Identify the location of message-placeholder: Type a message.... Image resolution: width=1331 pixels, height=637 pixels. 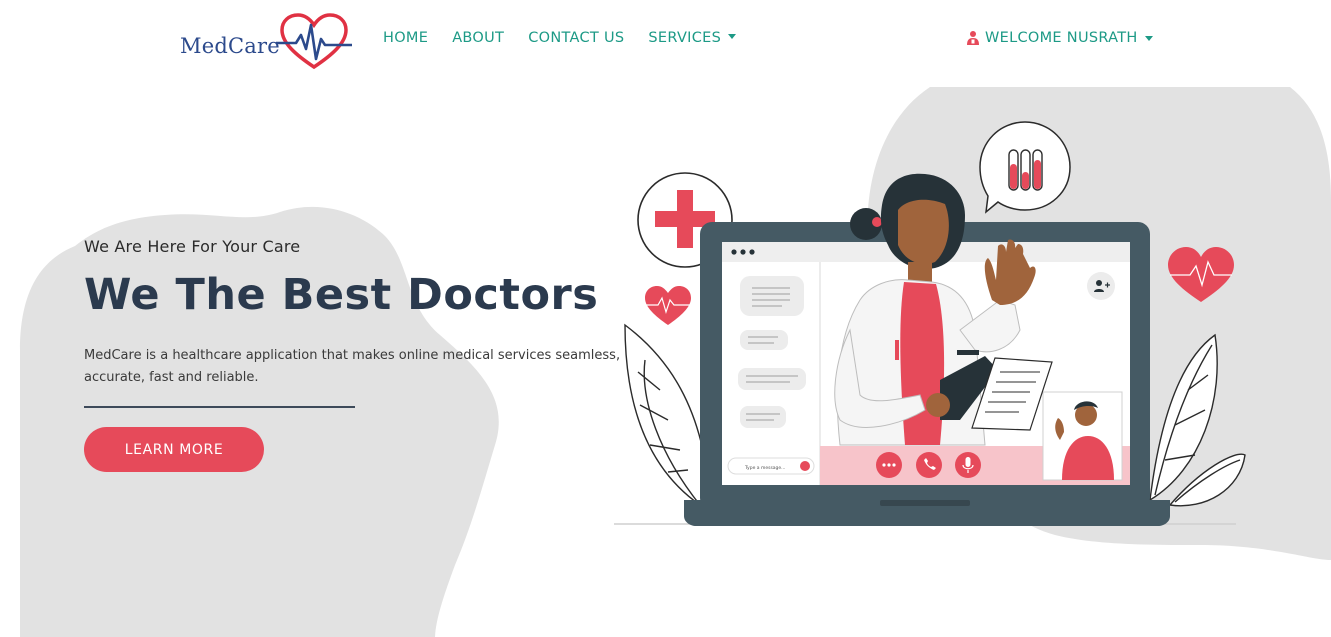
(764, 468).